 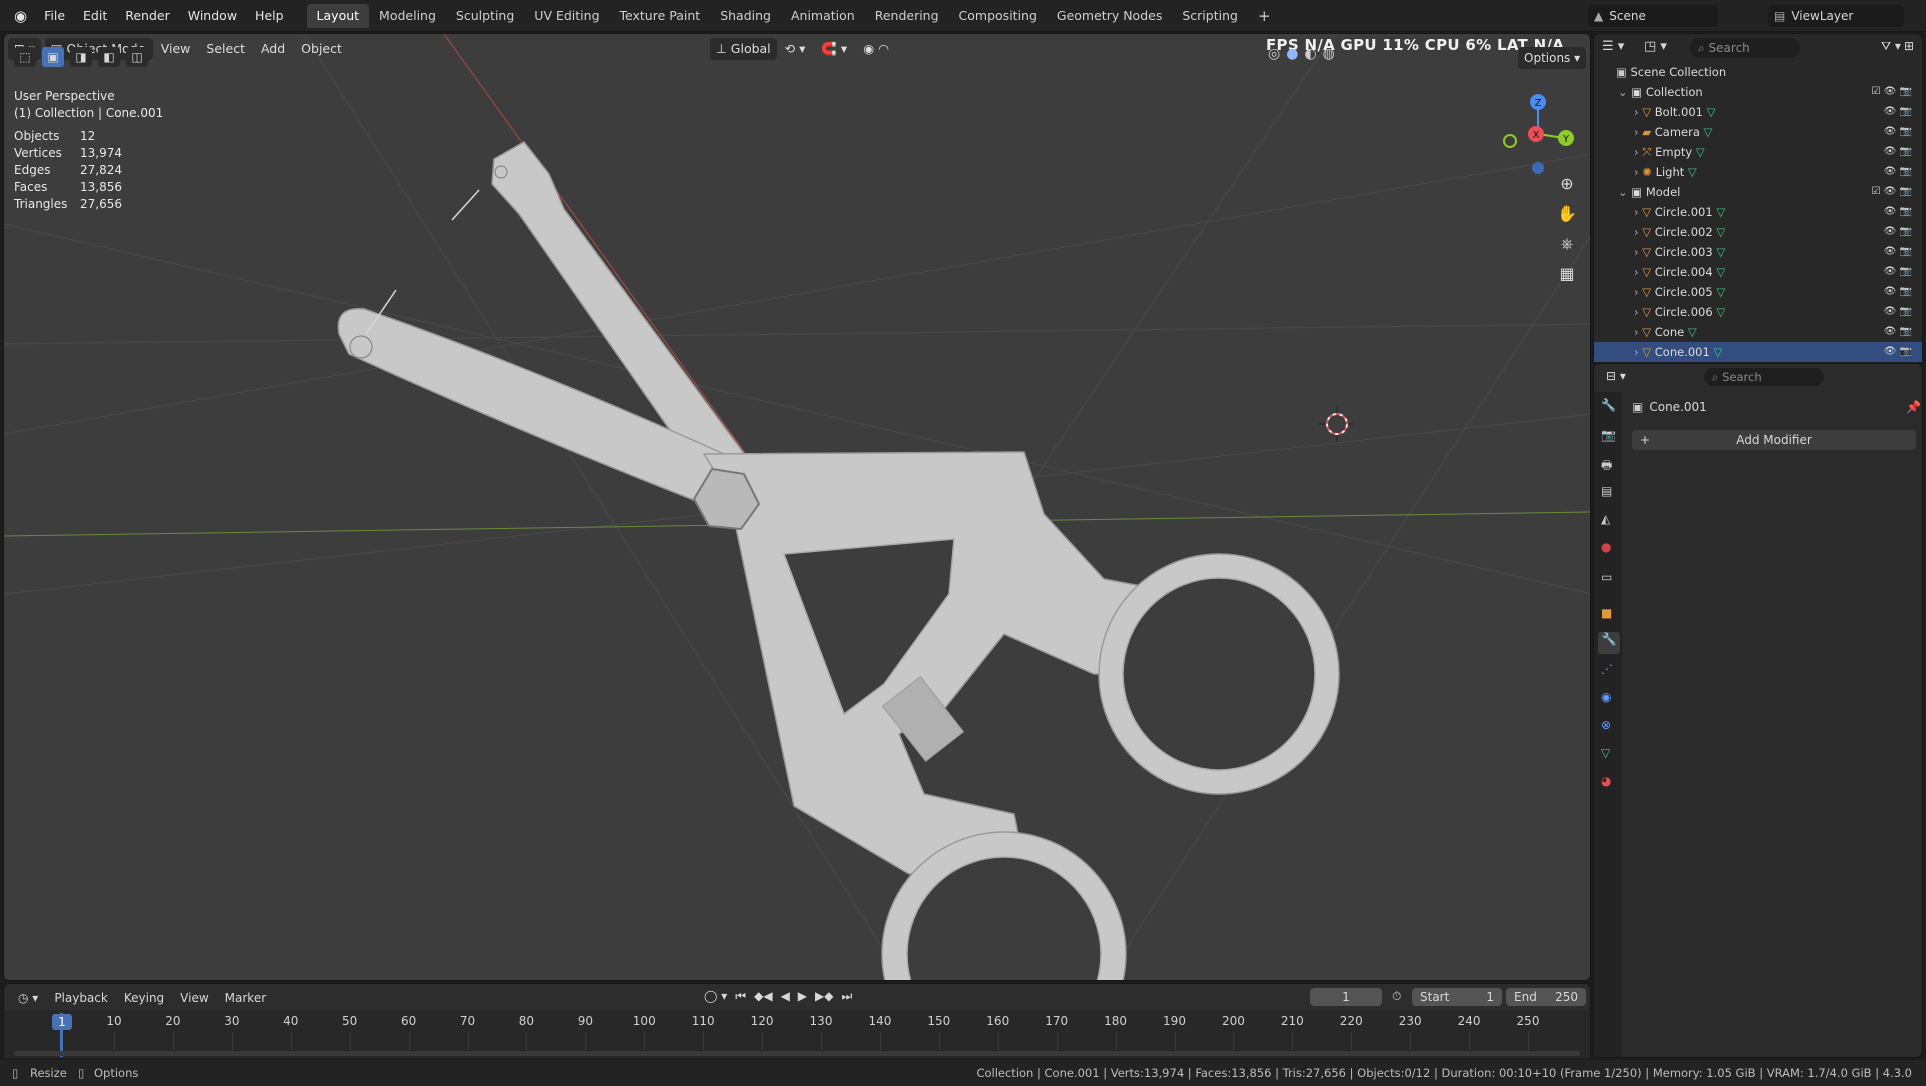 What do you see at coordinates (823, 16) in the screenshot?
I see `tab-animation: Animation` at bounding box center [823, 16].